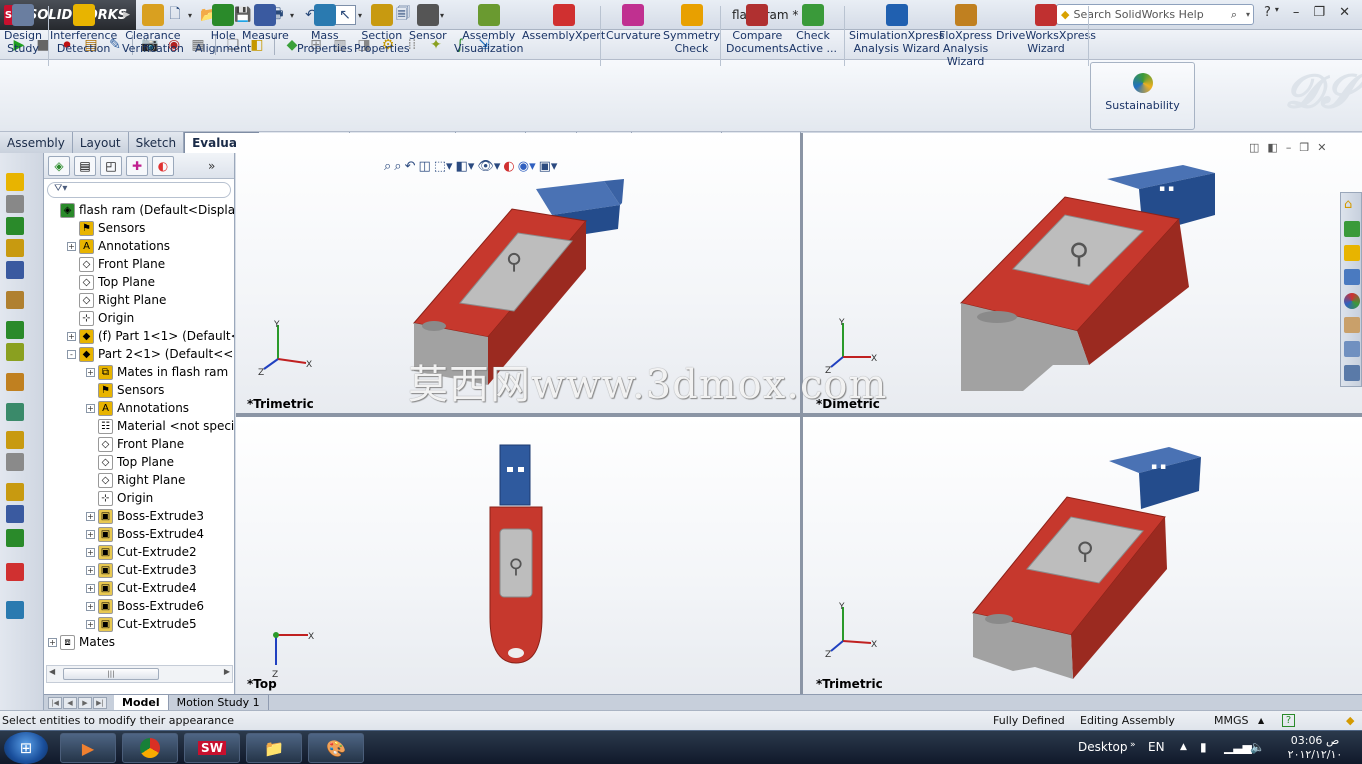 The image size is (1362, 764). I want to click on start-button: ⊞, so click(26, 748).